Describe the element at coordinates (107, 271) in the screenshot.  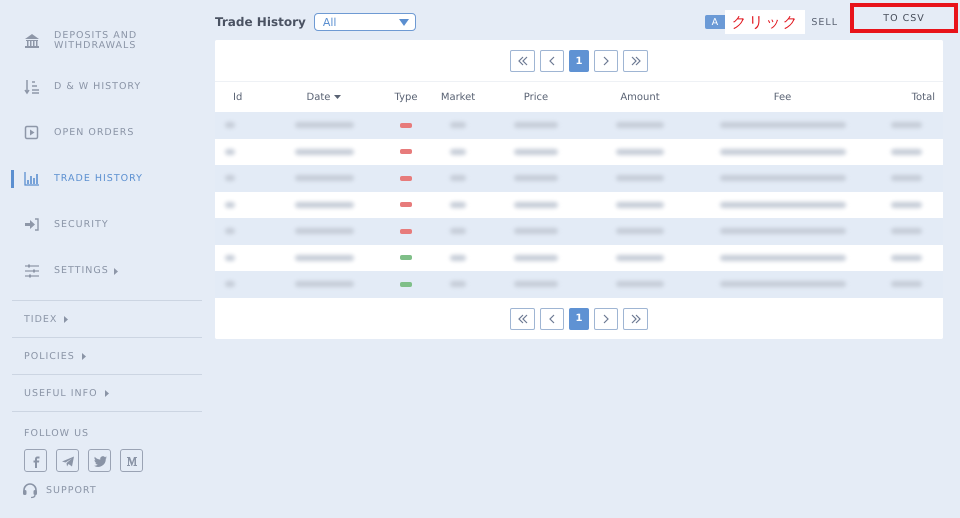
I see `sidebar-item: SETTINGS` at that location.